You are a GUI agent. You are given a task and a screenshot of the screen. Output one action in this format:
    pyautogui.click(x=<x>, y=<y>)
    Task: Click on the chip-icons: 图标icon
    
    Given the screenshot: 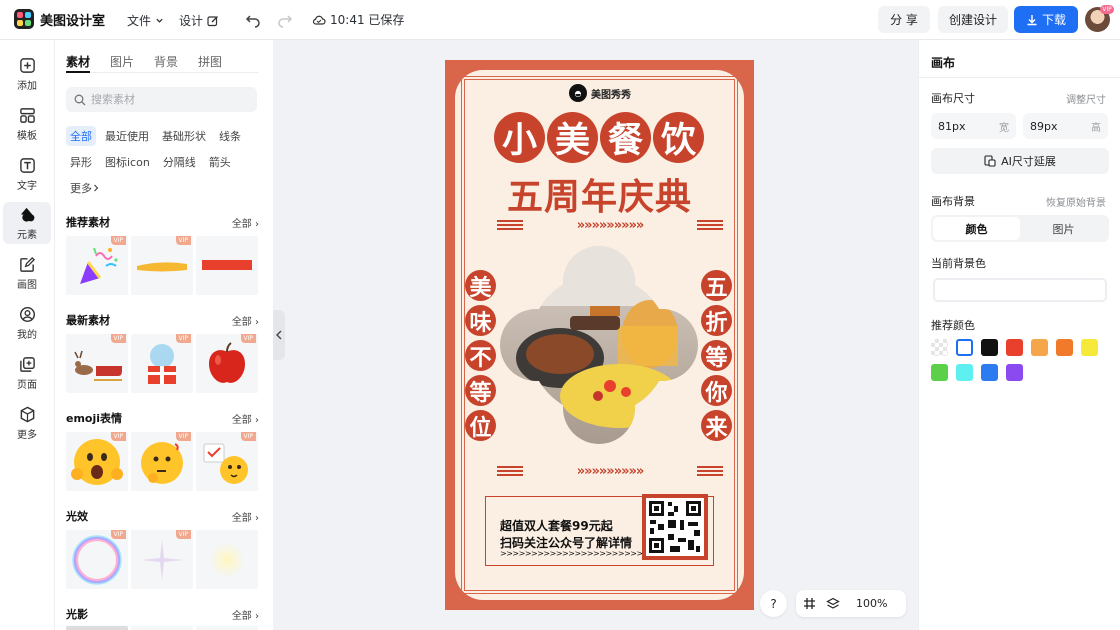 What is the action you would take?
    pyautogui.click(x=127, y=162)
    